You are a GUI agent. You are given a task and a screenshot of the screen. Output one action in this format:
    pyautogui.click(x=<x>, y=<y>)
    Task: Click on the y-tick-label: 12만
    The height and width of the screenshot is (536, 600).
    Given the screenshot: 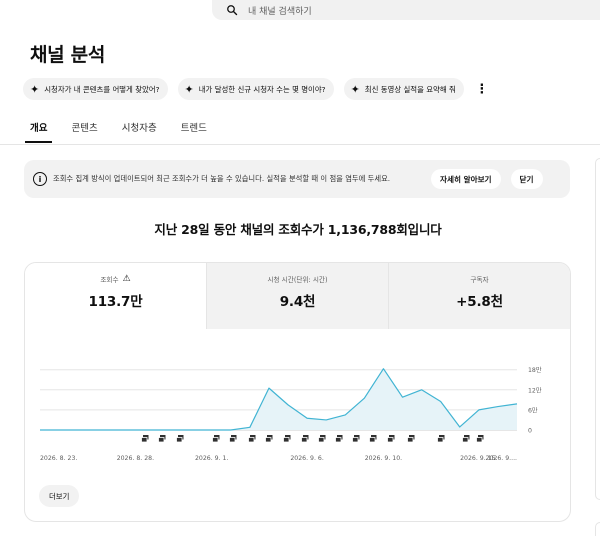 What is the action you would take?
    pyautogui.click(x=535, y=390)
    